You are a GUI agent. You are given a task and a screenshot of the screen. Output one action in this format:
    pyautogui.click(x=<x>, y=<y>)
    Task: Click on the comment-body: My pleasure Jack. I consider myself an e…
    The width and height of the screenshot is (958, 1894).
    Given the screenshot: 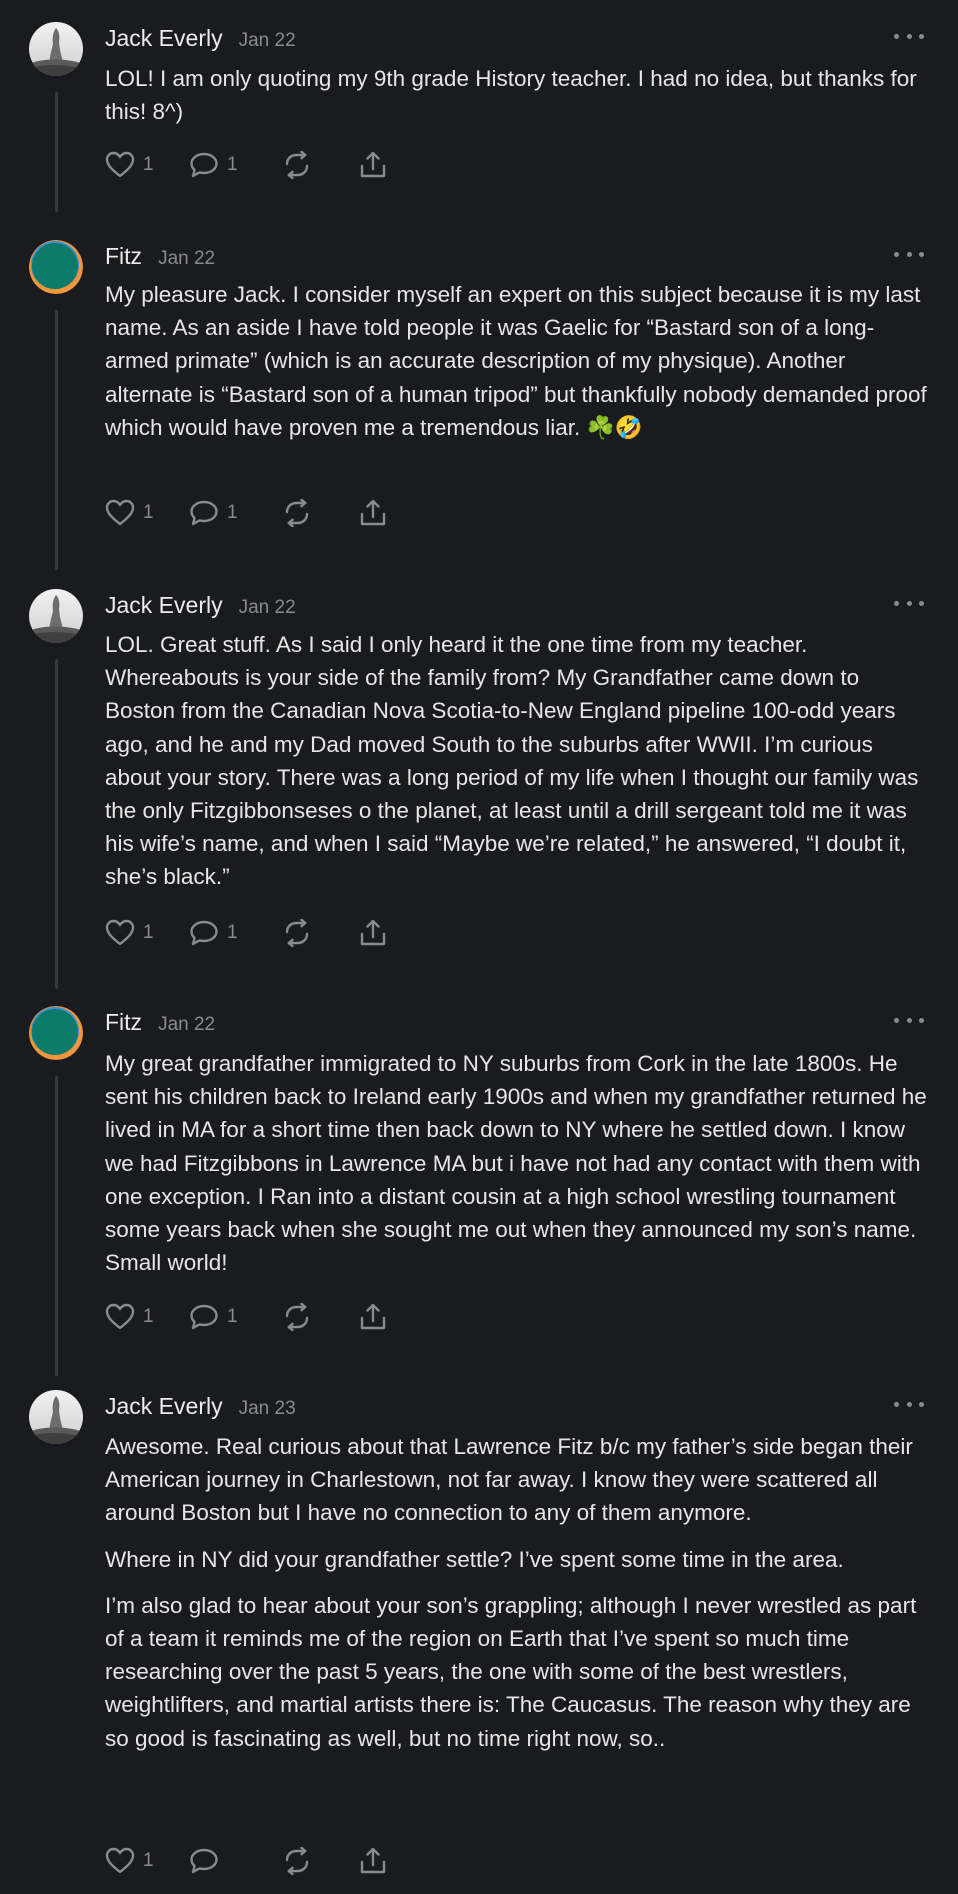 What is the action you would take?
    pyautogui.click(x=520, y=361)
    